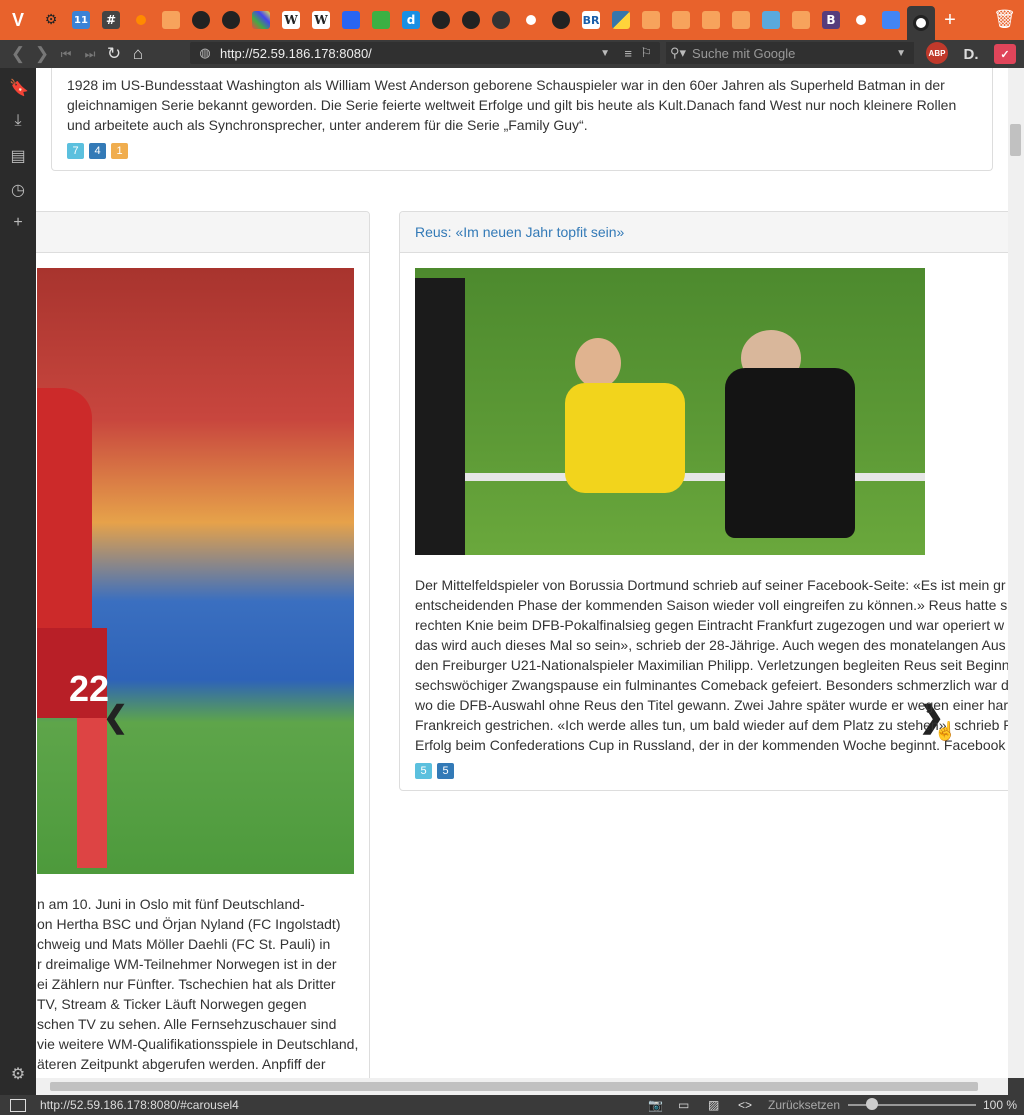 Image resolution: width=1024 pixels, height=1115 pixels. Describe the element at coordinates (42, 54) in the screenshot. I see `forward-button: ❯` at that location.